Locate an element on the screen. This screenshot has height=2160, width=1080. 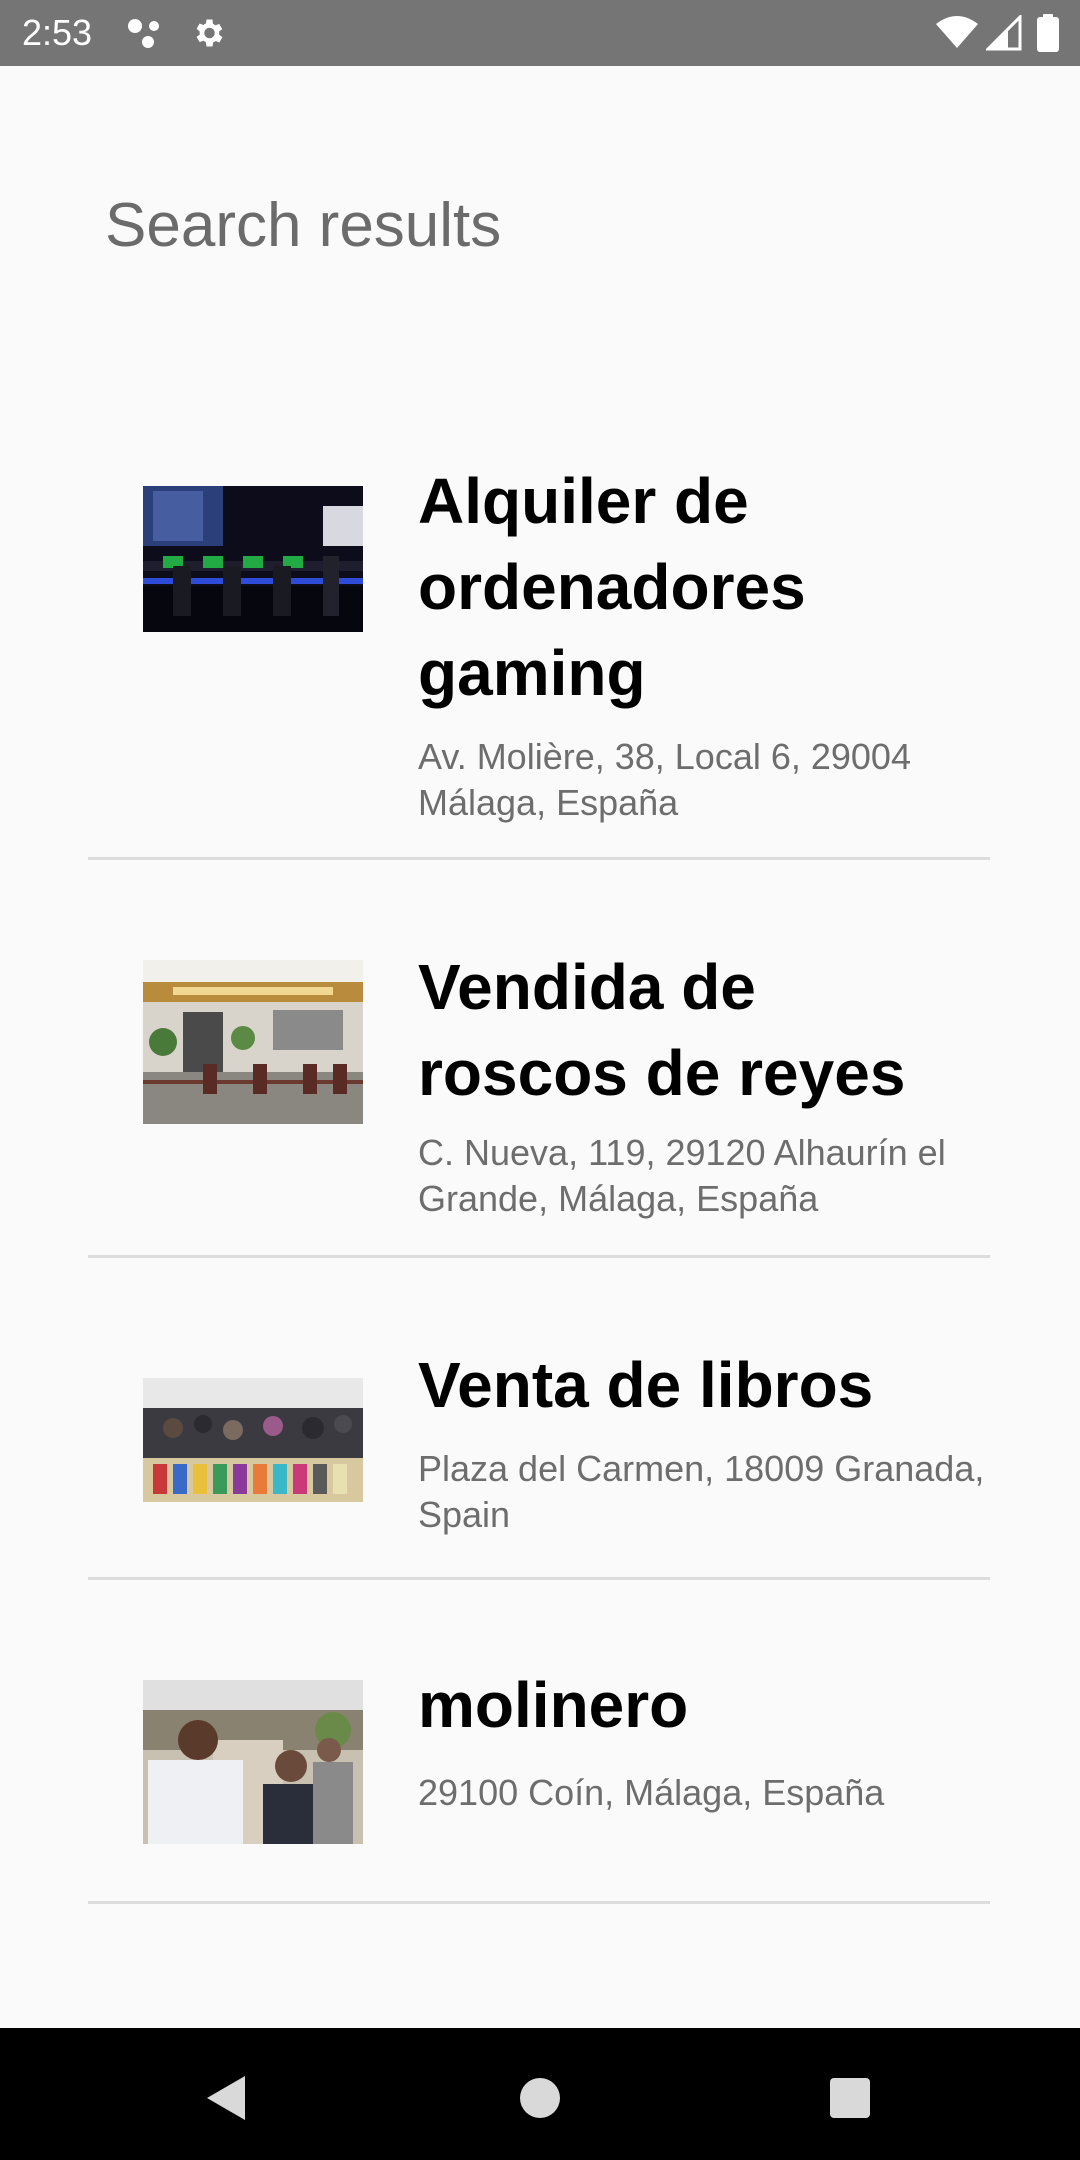
wifi-icon is located at coordinates (957, 33).